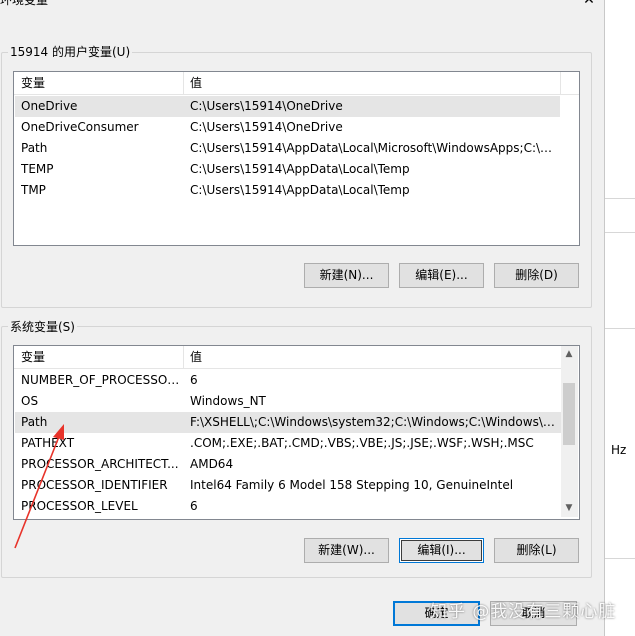 This screenshot has height=636, width=635. What do you see at coordinates (37, 491) in the screenshot?
I see `annotation-arrow-shaft` at bounding box center [37, 491].